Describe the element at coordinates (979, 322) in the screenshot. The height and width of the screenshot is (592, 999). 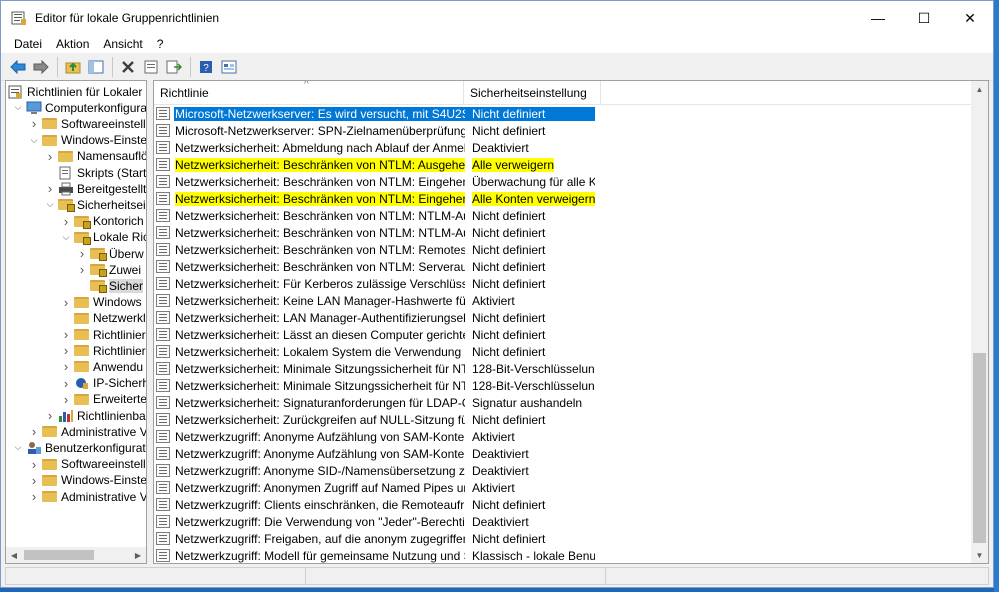
I see `list-vertical-scrollbar: ▲ ▼` at that location.